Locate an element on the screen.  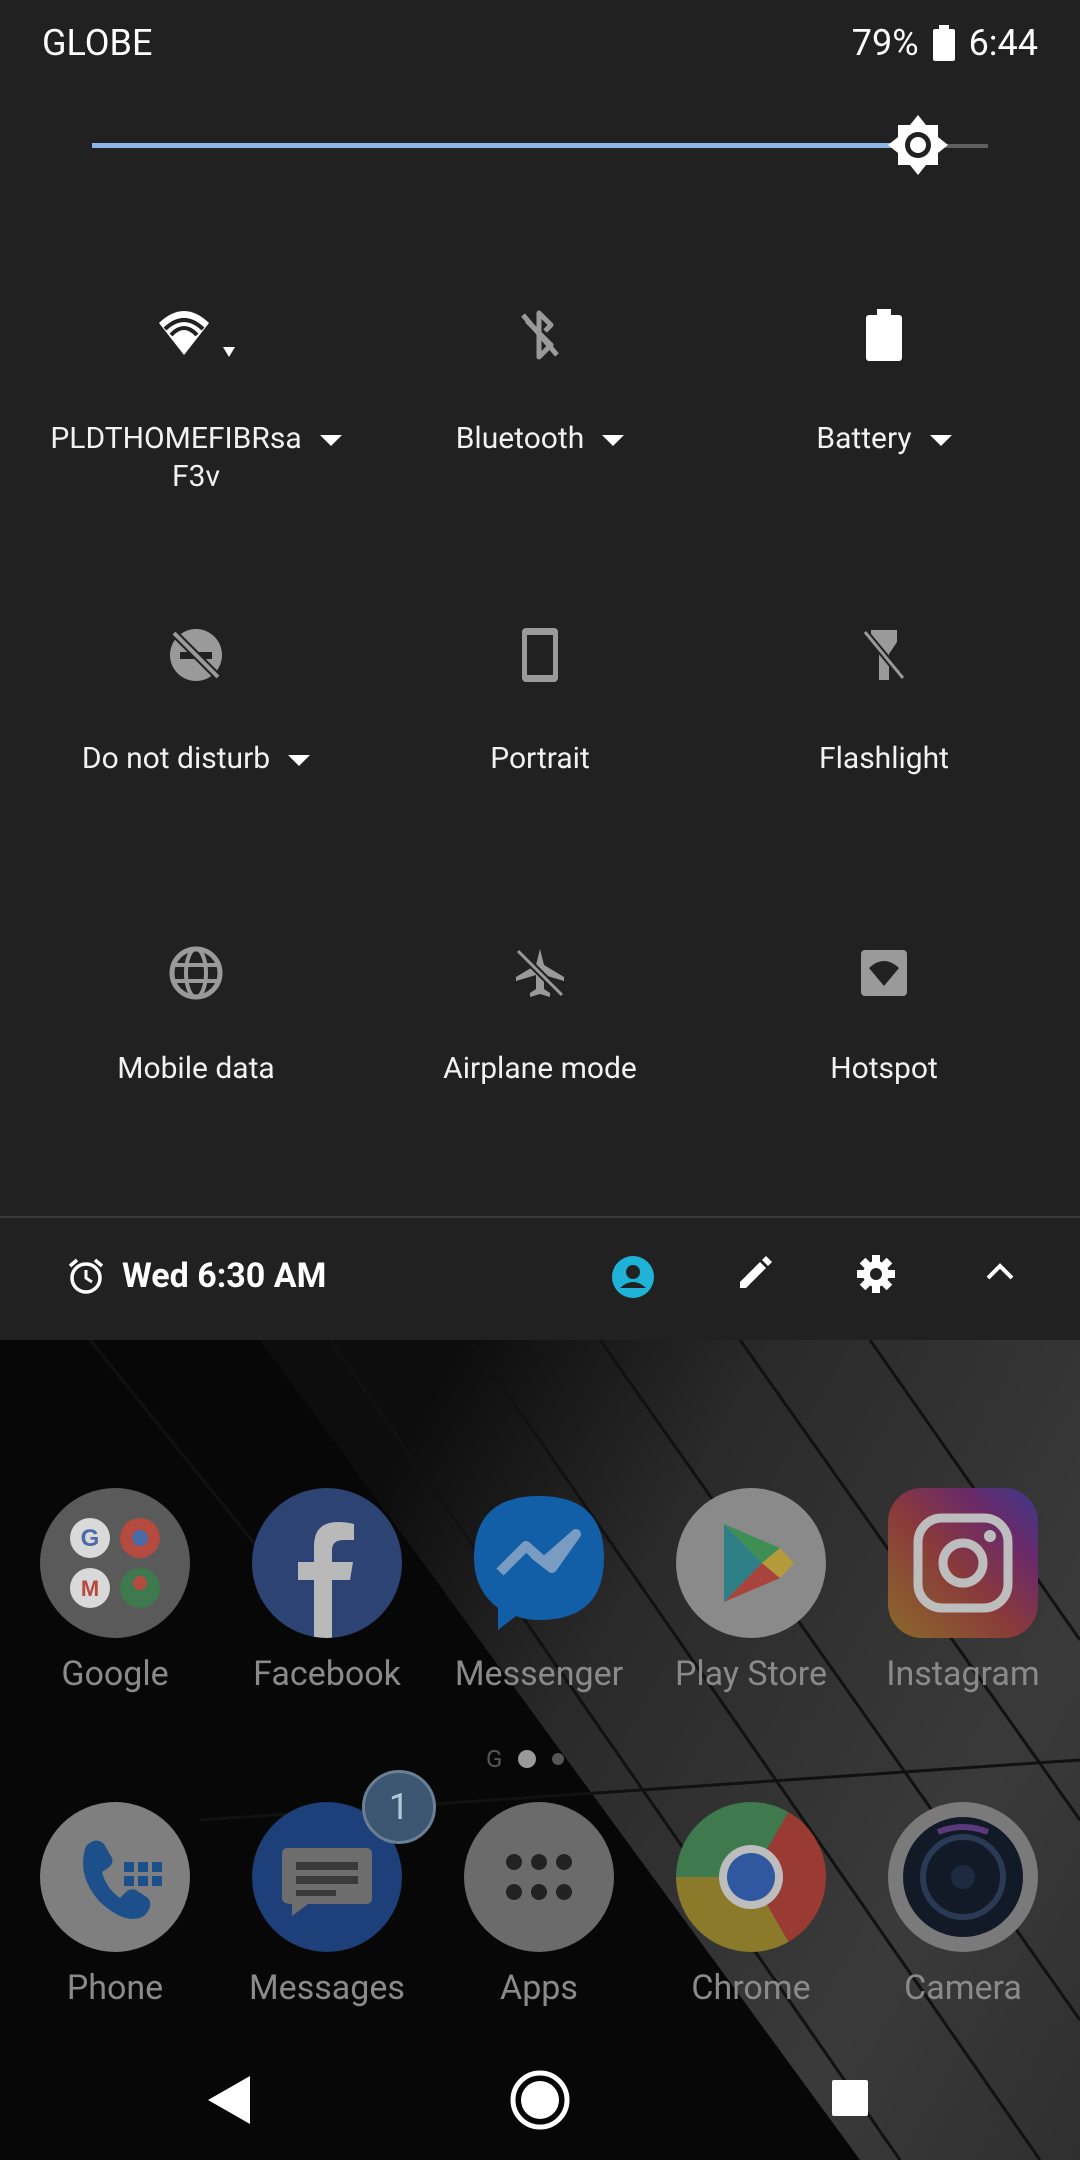
bluetooth-off-icon is located at coordinates (540, 335).